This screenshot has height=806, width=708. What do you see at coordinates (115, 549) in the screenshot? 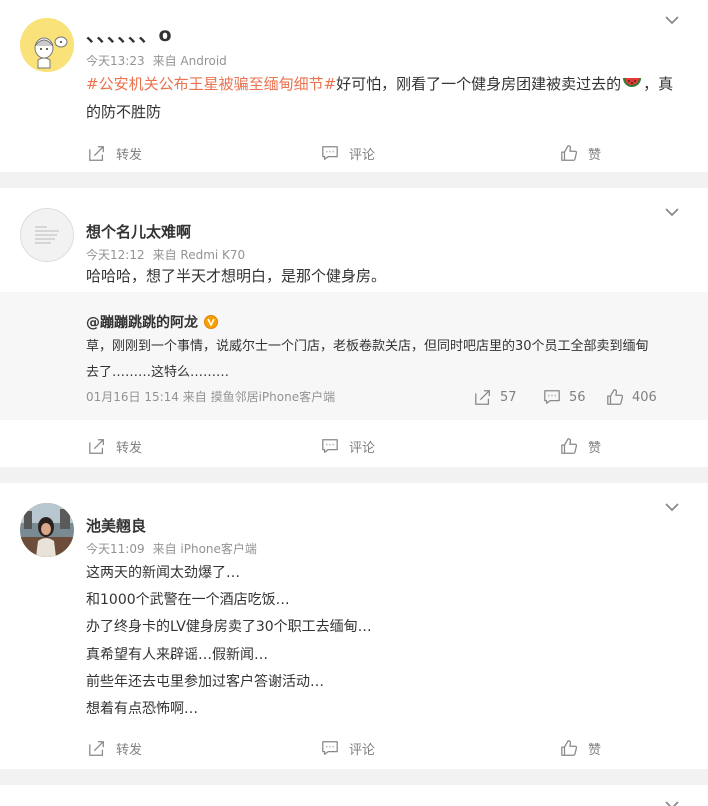
I see `post-time: 今天11:09` at bounding box center [115, 549].